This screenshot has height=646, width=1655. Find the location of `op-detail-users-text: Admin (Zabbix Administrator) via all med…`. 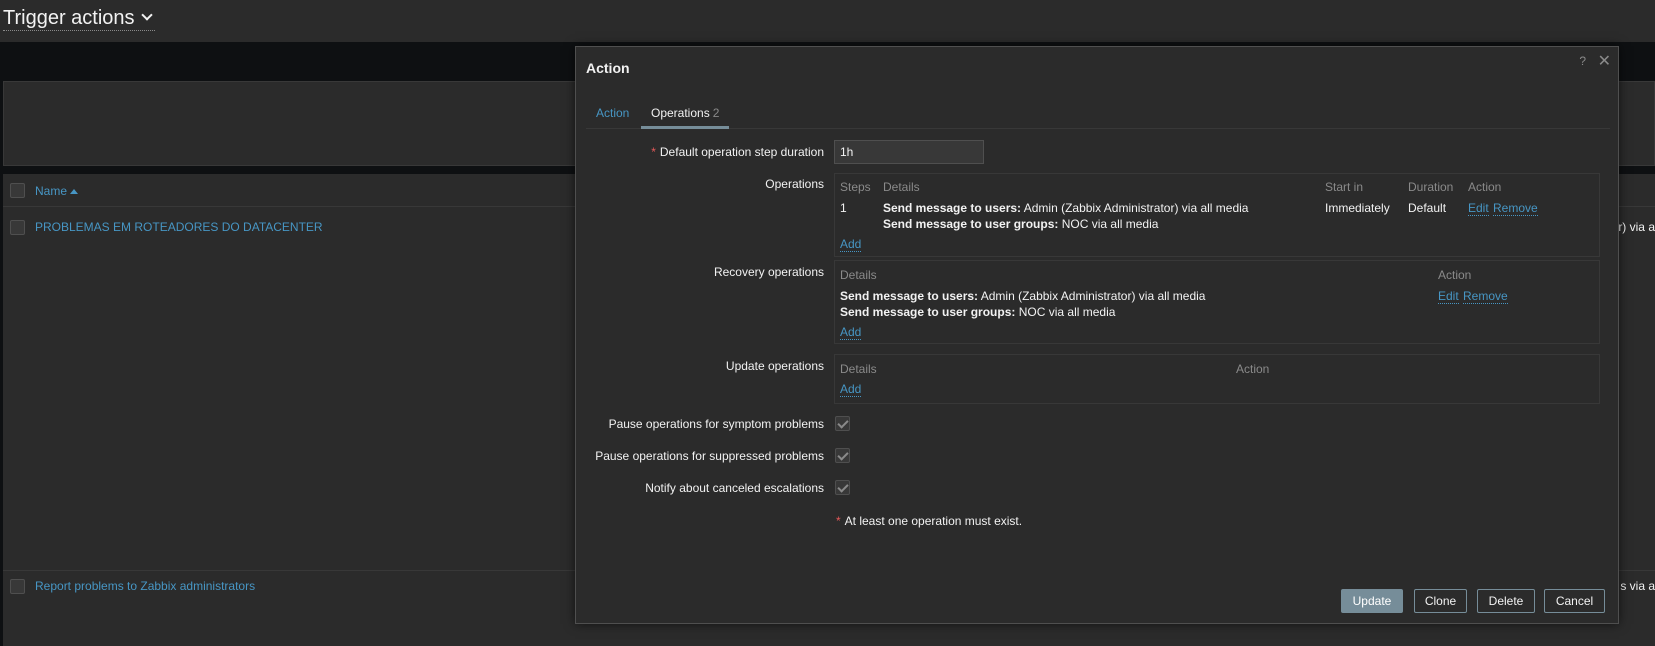

op-detail-users-text: Admin (Zabbix Administrator) via all med… is located at coordinates (1135, 208).